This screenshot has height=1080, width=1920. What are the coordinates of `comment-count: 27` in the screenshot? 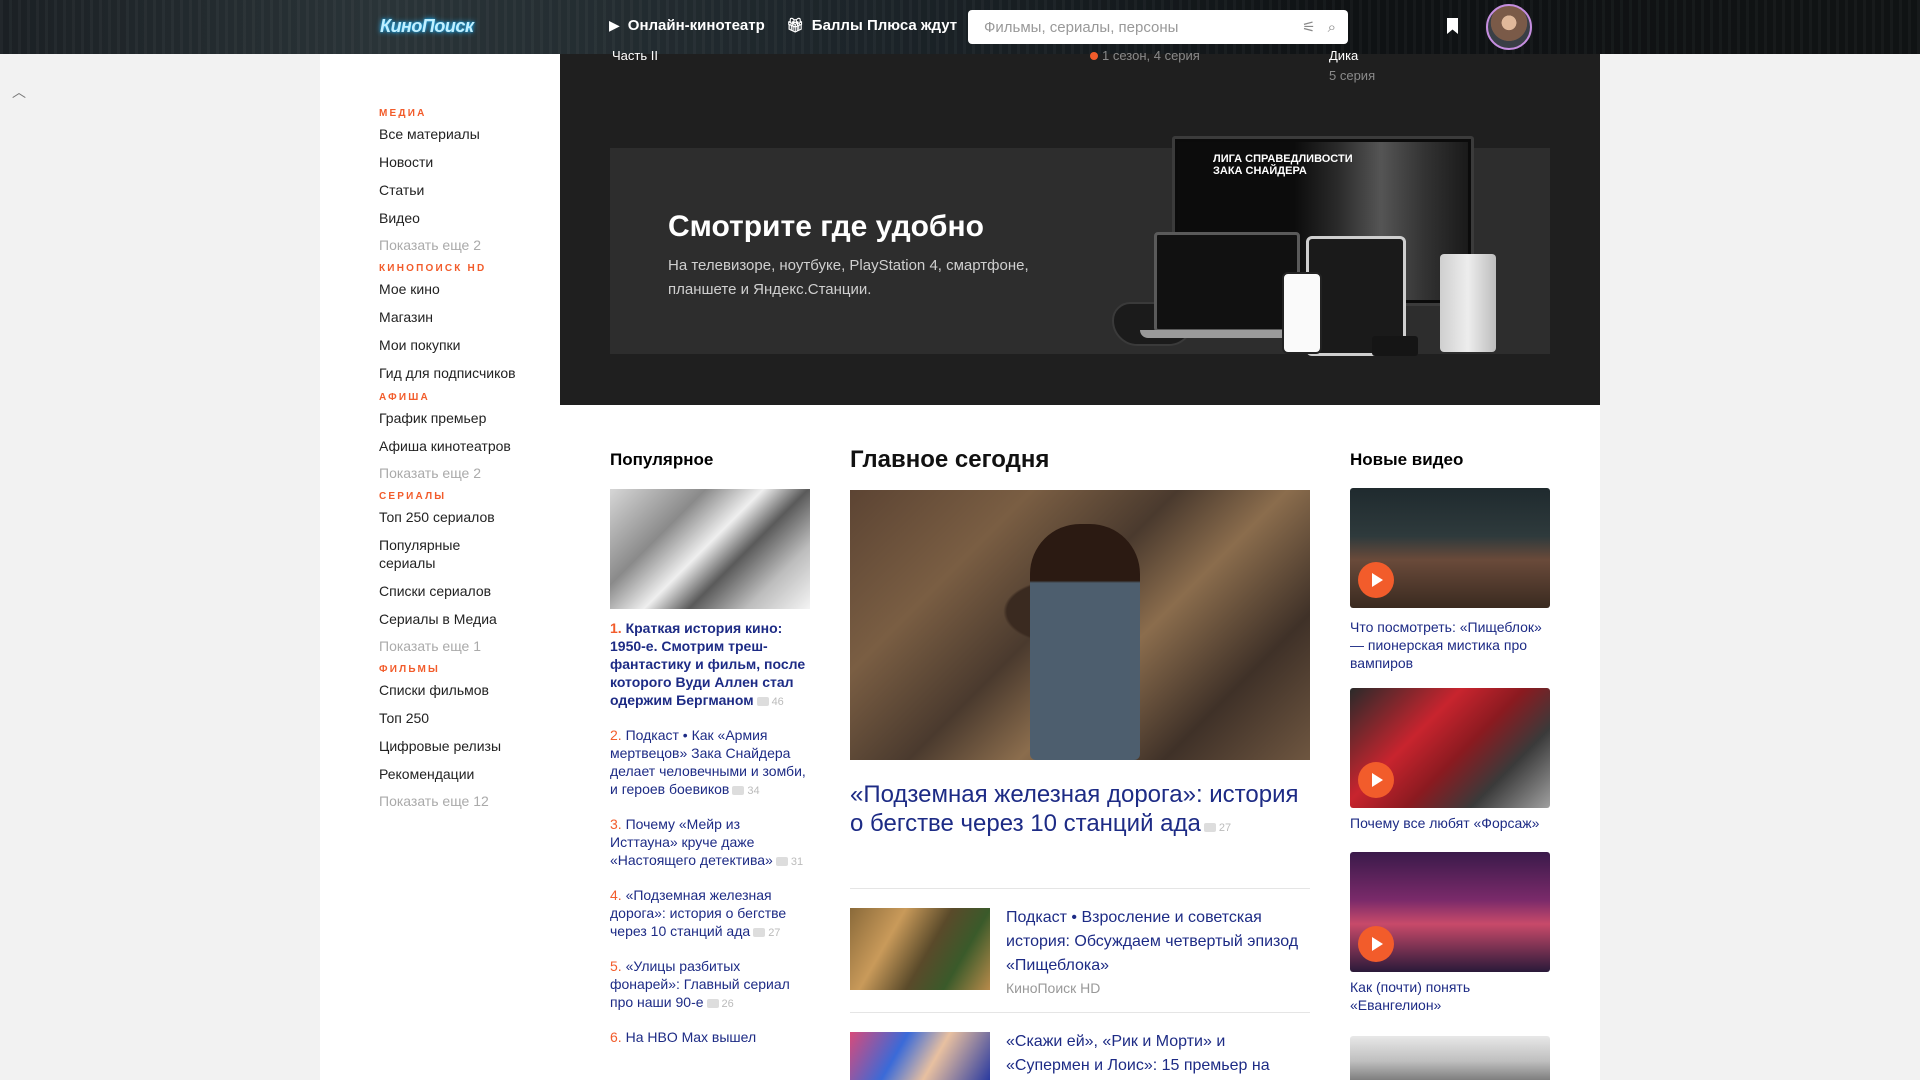 It's located at (765, 933).